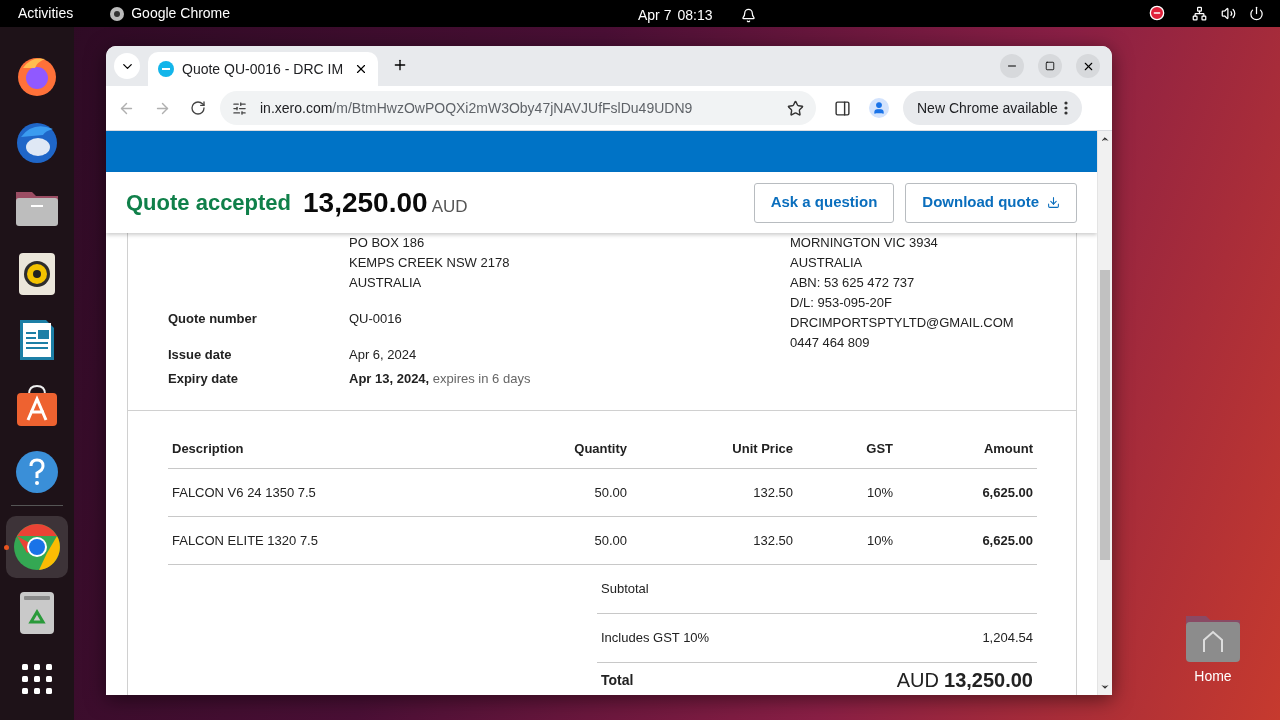 This screenshot has width=1280, height=720. I want to click on power-icon, so click(1256, 13).